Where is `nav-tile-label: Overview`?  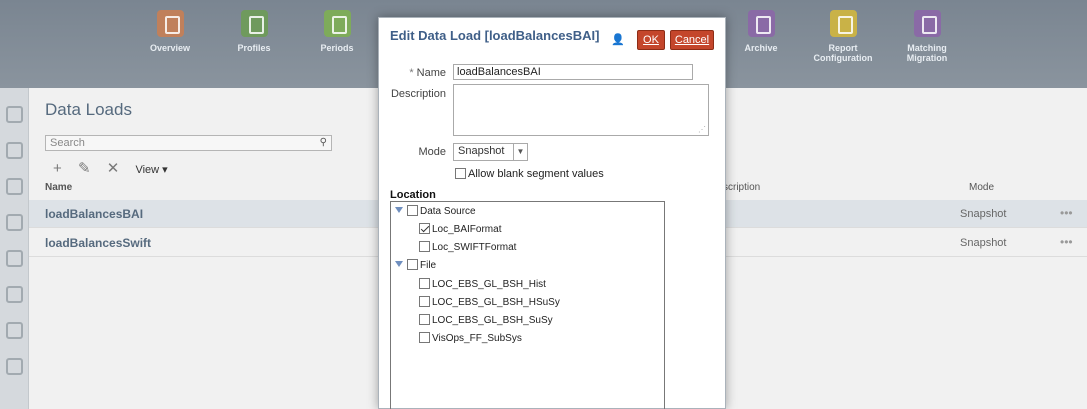
nav-tile-label: Overview is located at coordinates (170, 48).